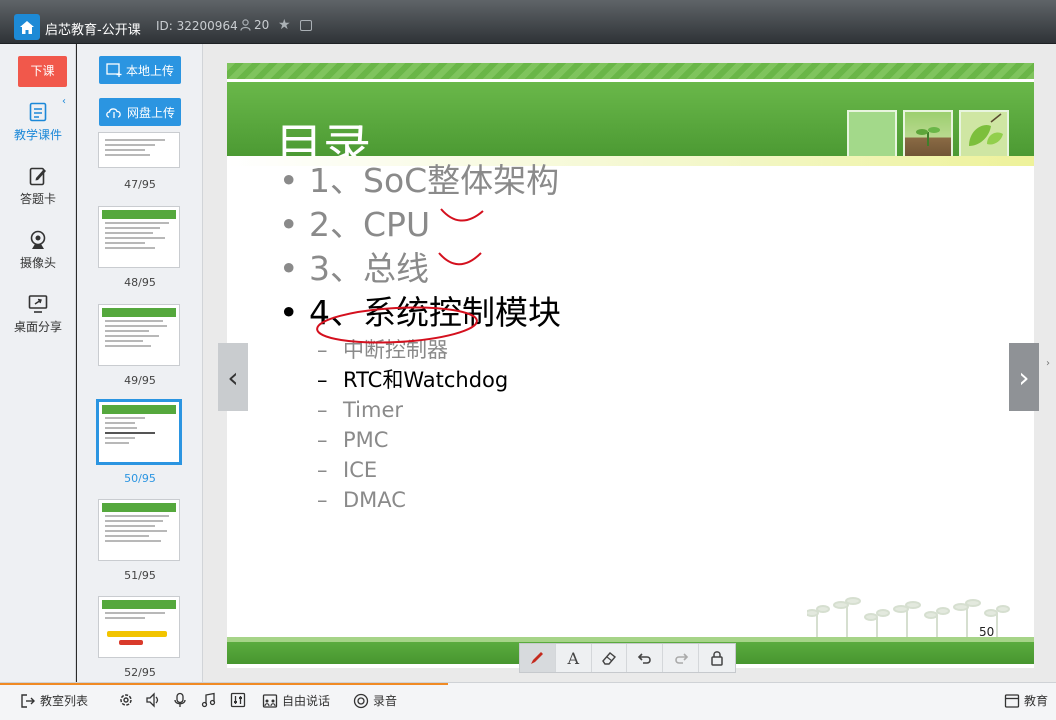 The height and width of the screenshot is (720, 1056). Describe the element at coordinates (361, 700) in the screenshot. I see `record-icon` at that location.